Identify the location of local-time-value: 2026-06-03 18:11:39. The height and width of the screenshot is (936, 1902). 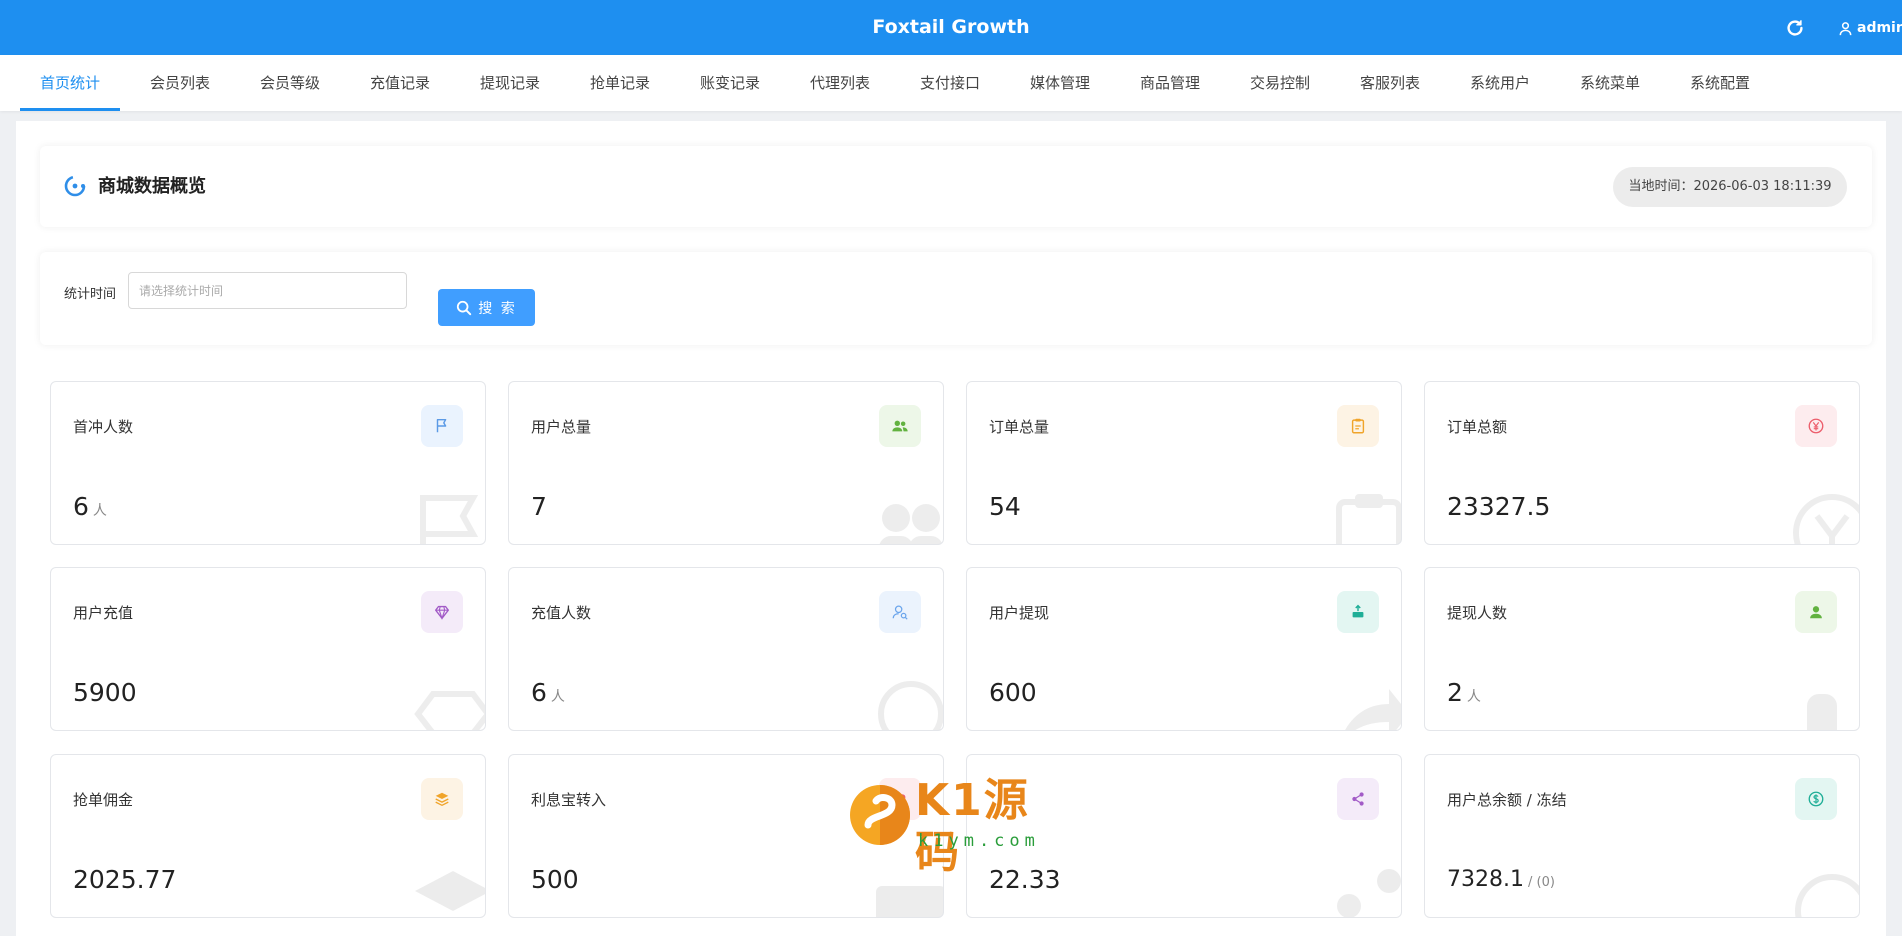
(1762, 186).